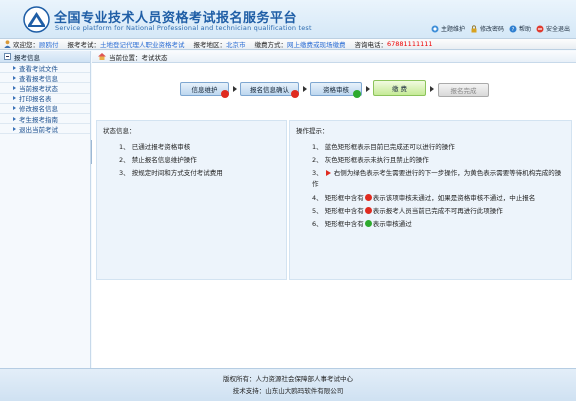 The height and width of the screenshot is (401, 576). I want to click on progress-steps: 信息维护 报名信息确认 资格审核 缴 费 报名完成, so click(334, 90).